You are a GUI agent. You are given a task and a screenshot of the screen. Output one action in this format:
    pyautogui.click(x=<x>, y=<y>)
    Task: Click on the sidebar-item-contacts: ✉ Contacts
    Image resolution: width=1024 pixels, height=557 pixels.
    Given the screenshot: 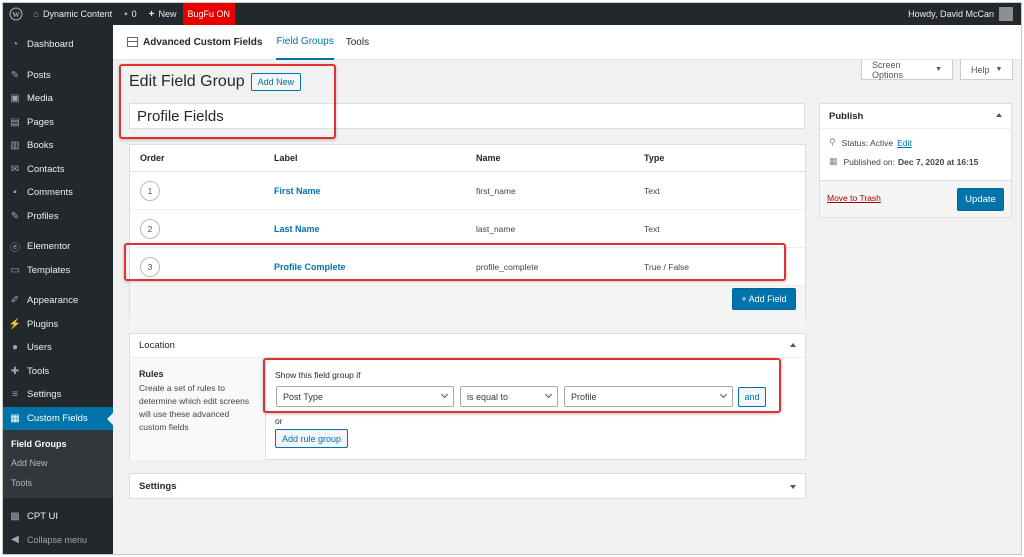 What is the action you would take?
    pyautogui.click(x=58, y=170)
    